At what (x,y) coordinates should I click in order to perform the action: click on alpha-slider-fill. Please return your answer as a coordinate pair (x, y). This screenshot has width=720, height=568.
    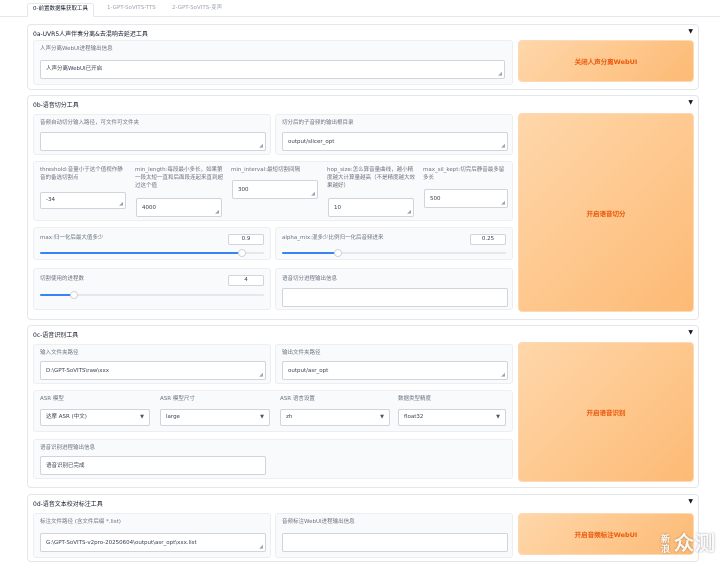
    Looking at the image, I should click on (310, 253).